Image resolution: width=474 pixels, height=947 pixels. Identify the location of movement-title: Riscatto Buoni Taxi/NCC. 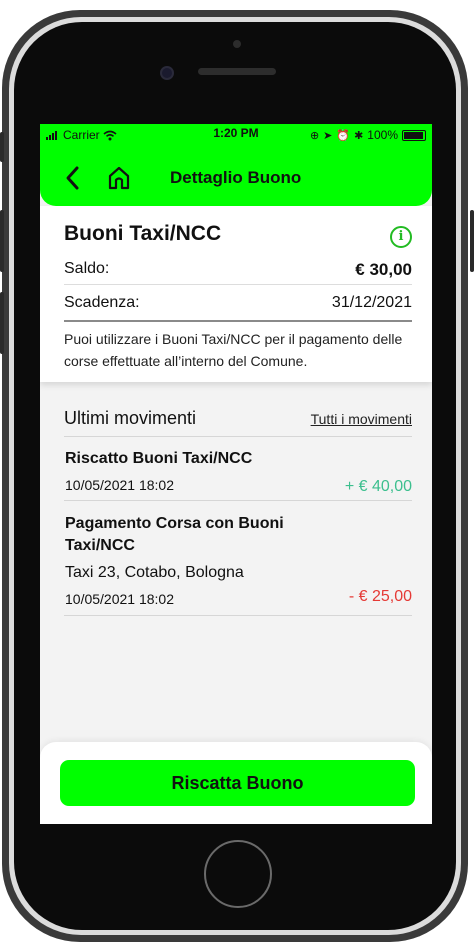
(159, 458).